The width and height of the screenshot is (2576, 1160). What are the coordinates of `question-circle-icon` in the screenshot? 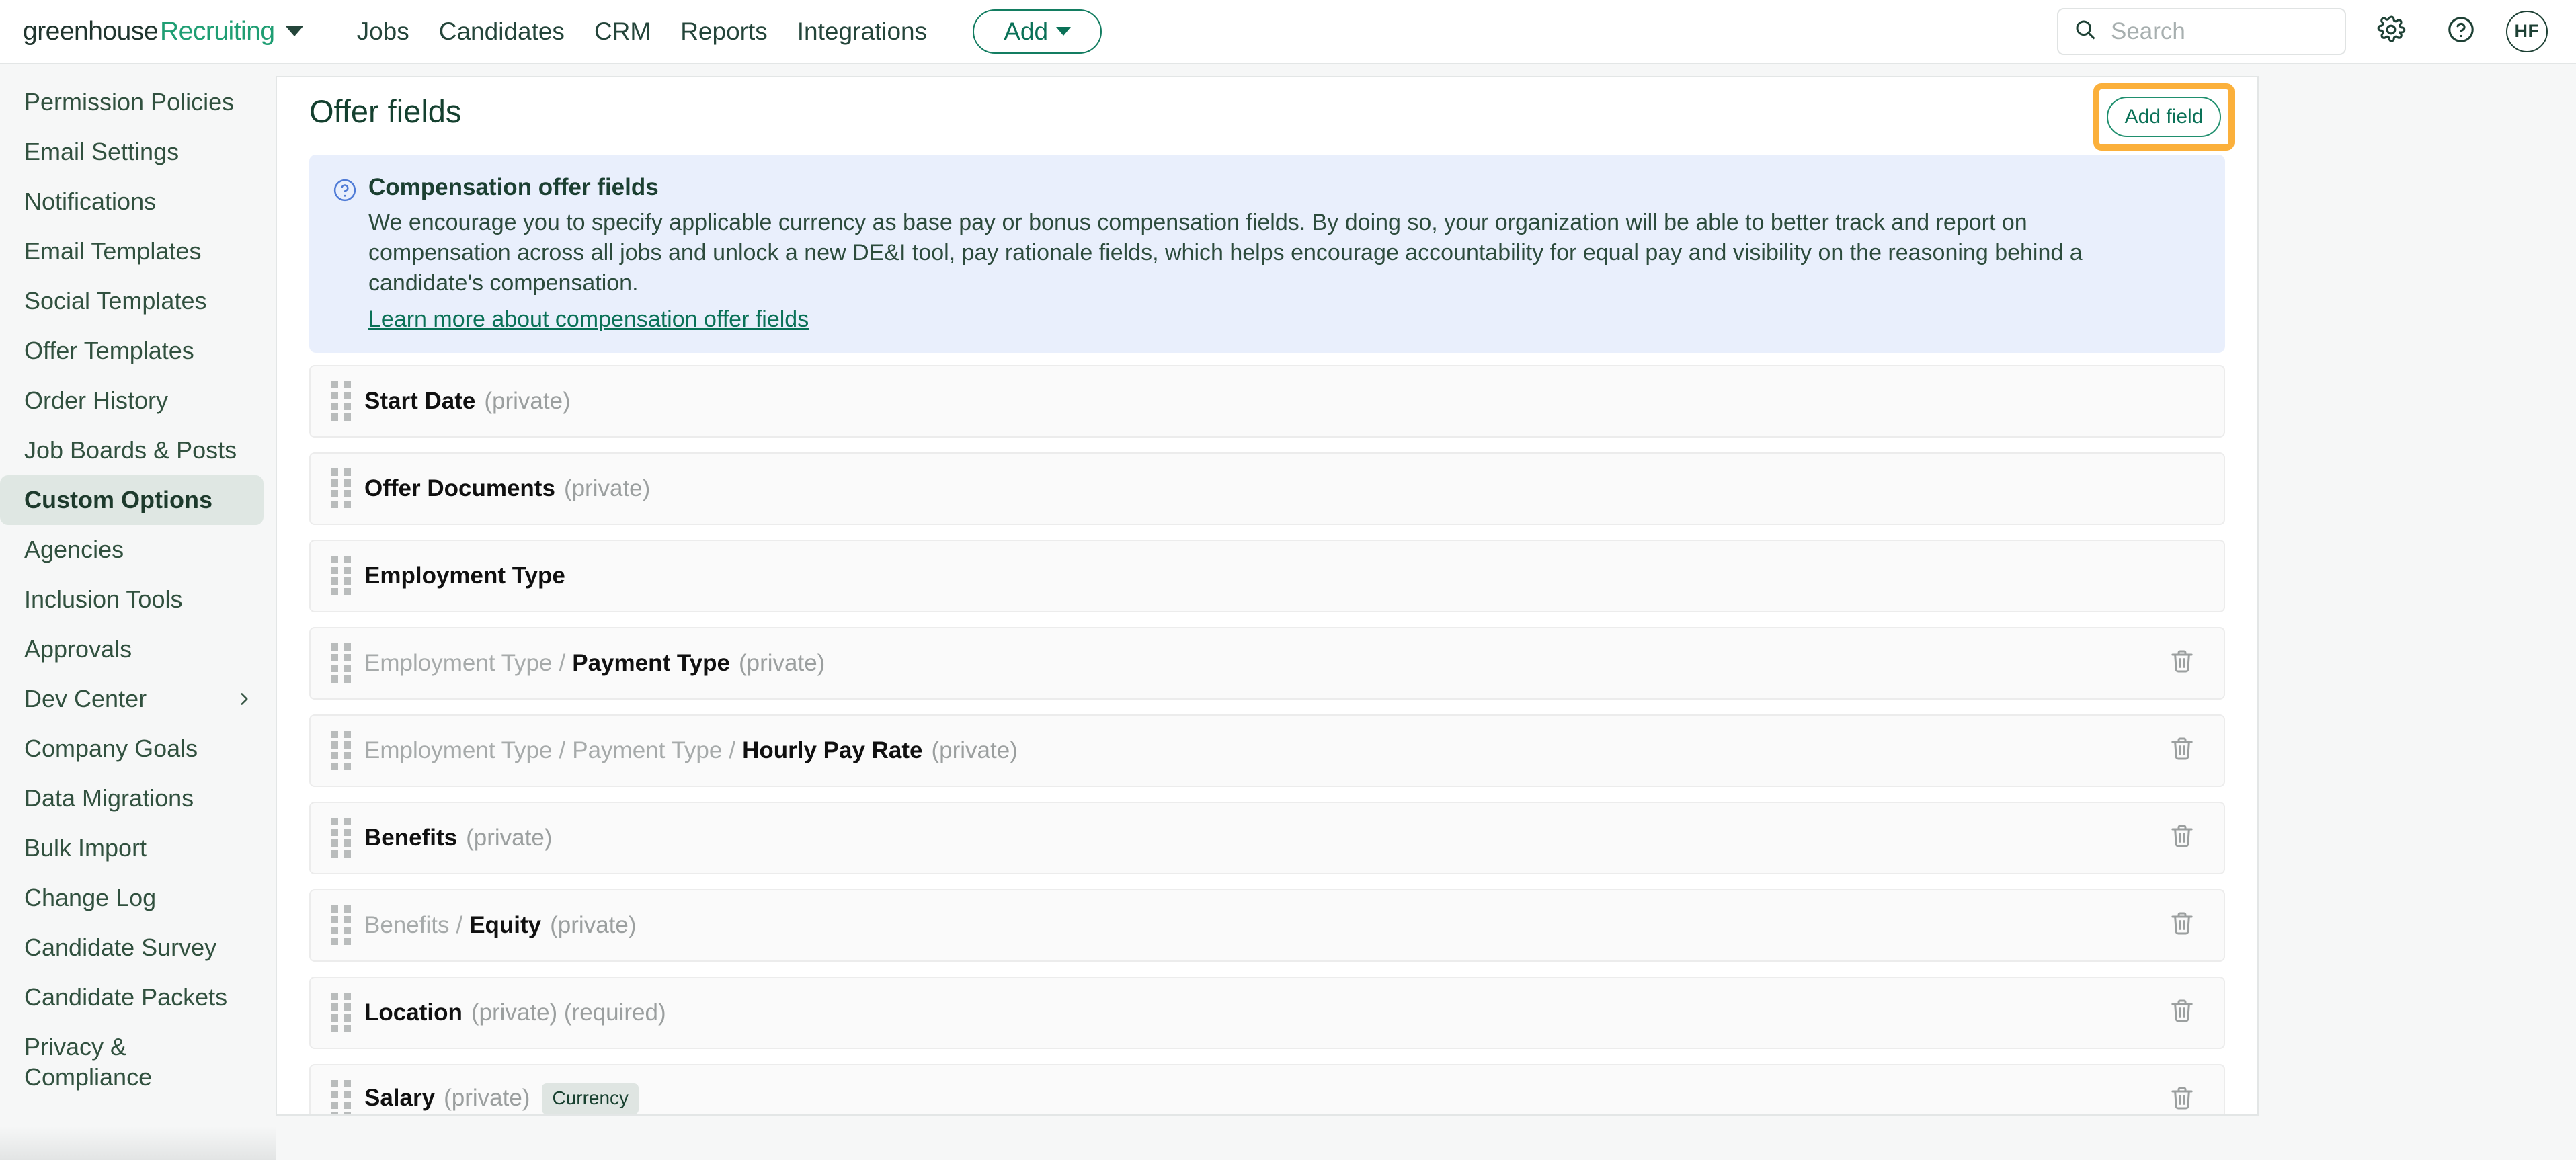 It's located at (2461, 31).